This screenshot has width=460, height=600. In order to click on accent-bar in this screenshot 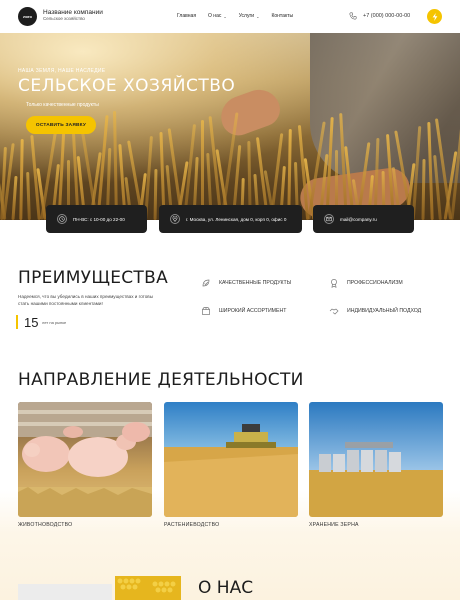, I will do `click(17, 322)`.